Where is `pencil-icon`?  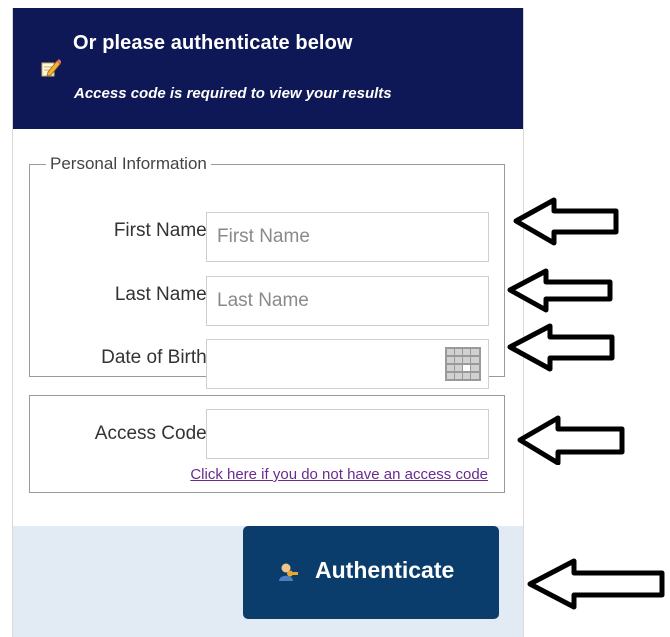
pencil-icon is located at coordinates (51, 68).